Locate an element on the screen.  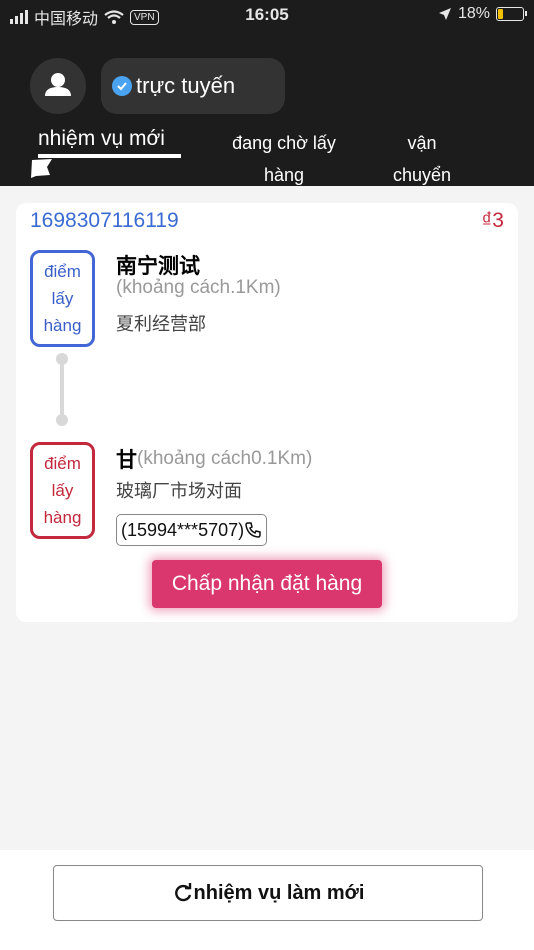
online-status-label: trực tuyến is located at coordinates (186, 85).